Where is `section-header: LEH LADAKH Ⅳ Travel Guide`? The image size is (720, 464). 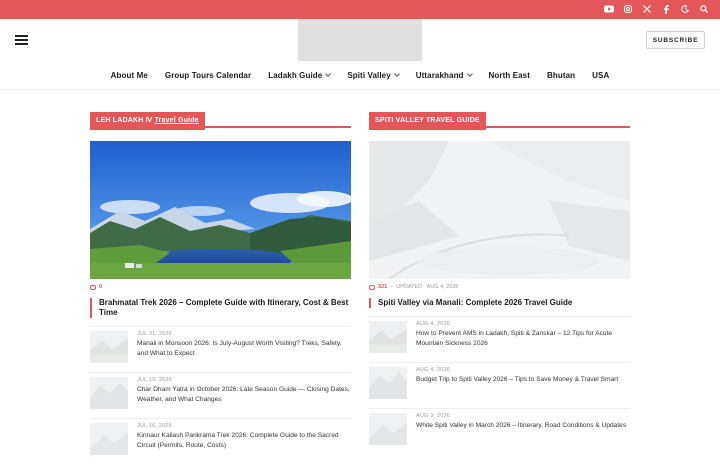 section-header: LEH LADAKH Ⅳ Travel Guide is located at coordinates (220, 119).